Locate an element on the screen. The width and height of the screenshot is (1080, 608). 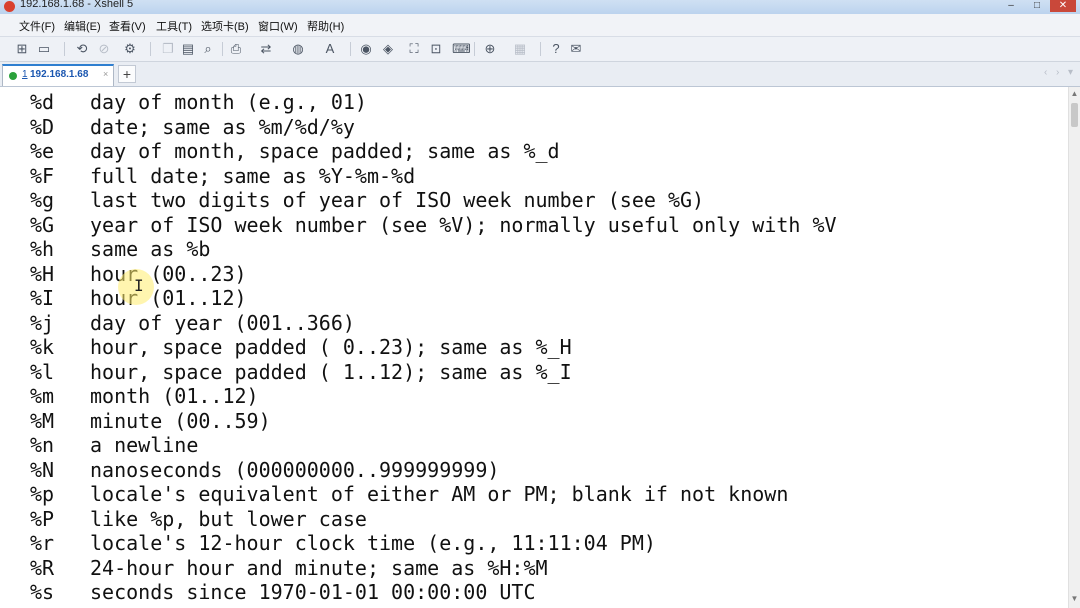
format-code: %j is located at coordinates (42, 323).